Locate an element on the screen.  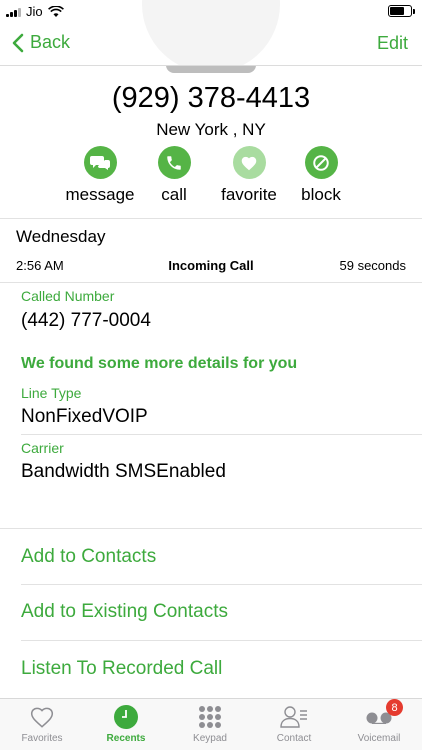
tab-keypad: Keypad is located at coordinates (210, 723).